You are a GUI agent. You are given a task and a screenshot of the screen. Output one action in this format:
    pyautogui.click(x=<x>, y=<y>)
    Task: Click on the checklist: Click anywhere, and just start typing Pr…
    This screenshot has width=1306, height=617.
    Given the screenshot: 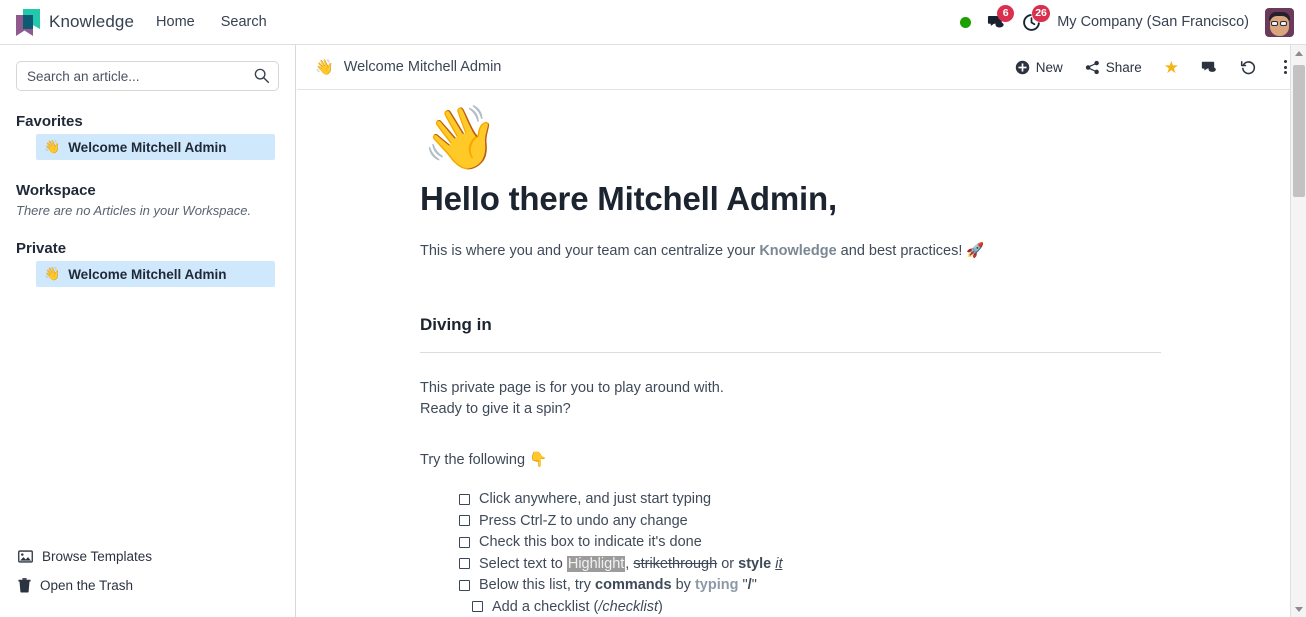 What is the action you would take?
    pyautogui.click(x=790, y=542)
    